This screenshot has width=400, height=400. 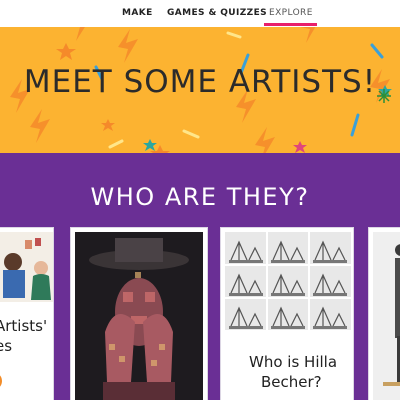 I want to click on standing-figure-photo-icon, so click(x=386, y=316).